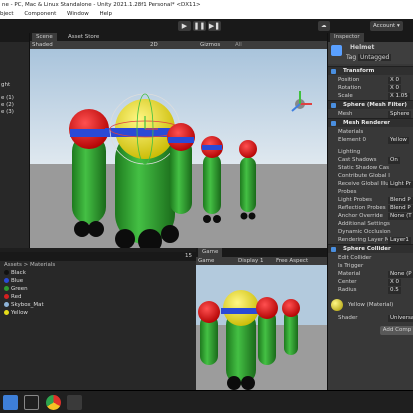 The image size is (413, 413). I want to click on property-row-materials: Materials, so click(370, 132).